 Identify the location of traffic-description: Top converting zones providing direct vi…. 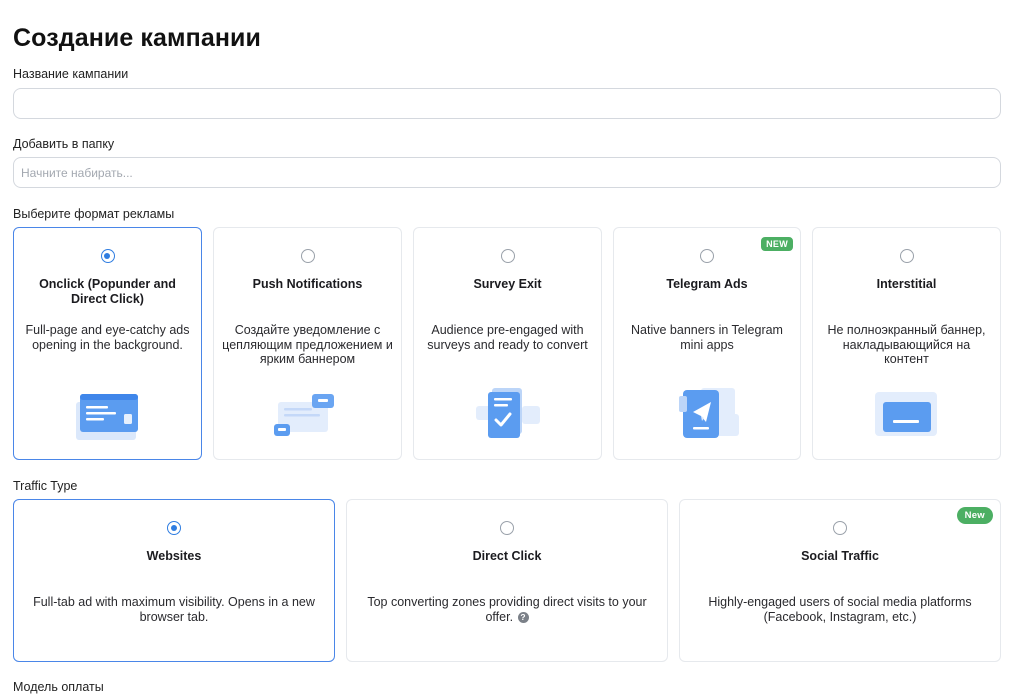
(507, 609).